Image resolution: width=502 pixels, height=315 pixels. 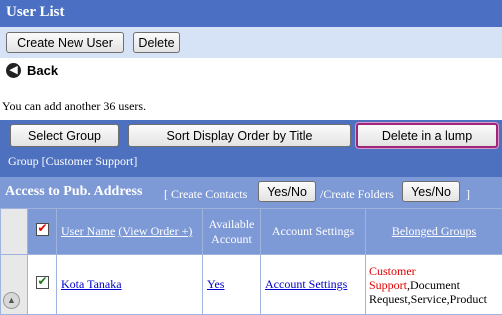 What do you see at coordinates (91, 284) in the screenshot?
I see `user-name-link: Kota Tanaka` at bounding box center [91, 284].